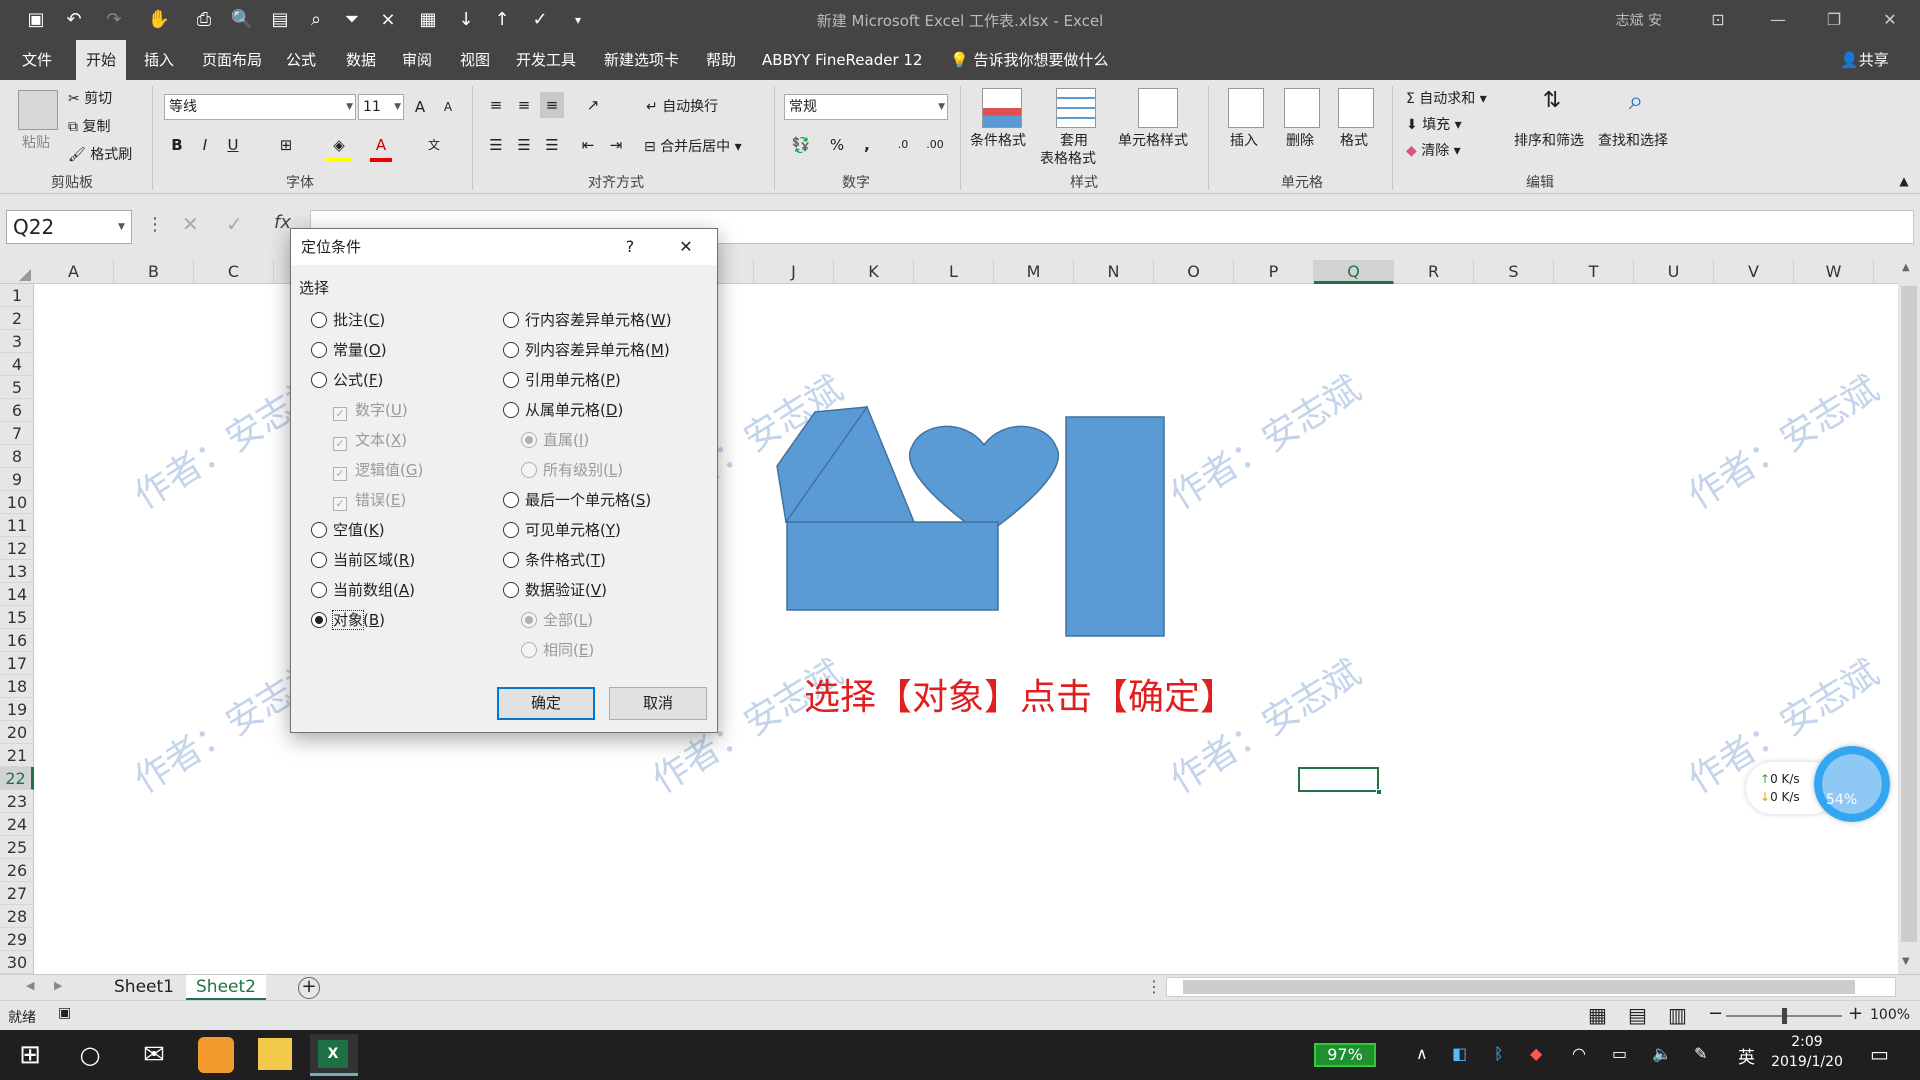 The width and height of the screenshot is (1920, 1080). What do you see at coordinates (17, 617) in the screenshot?
I see `row-header: 15` at bounding box center [17, 617].